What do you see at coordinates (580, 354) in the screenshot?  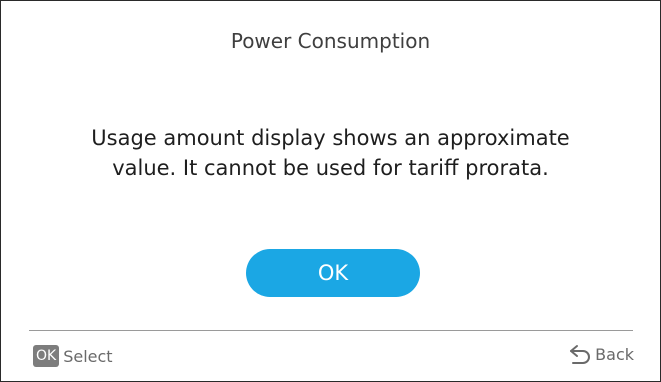 I see `back-arrow-icon` at bounding box center [580, 354].